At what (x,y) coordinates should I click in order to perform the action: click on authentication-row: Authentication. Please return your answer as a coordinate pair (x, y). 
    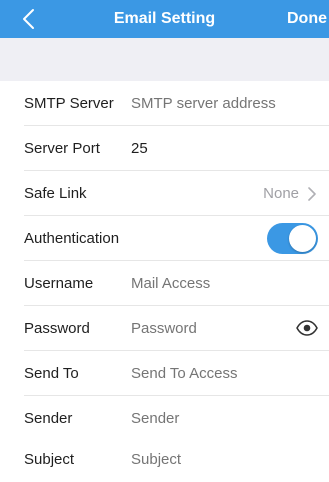
    Looking at the image, I should click on (164, 238).